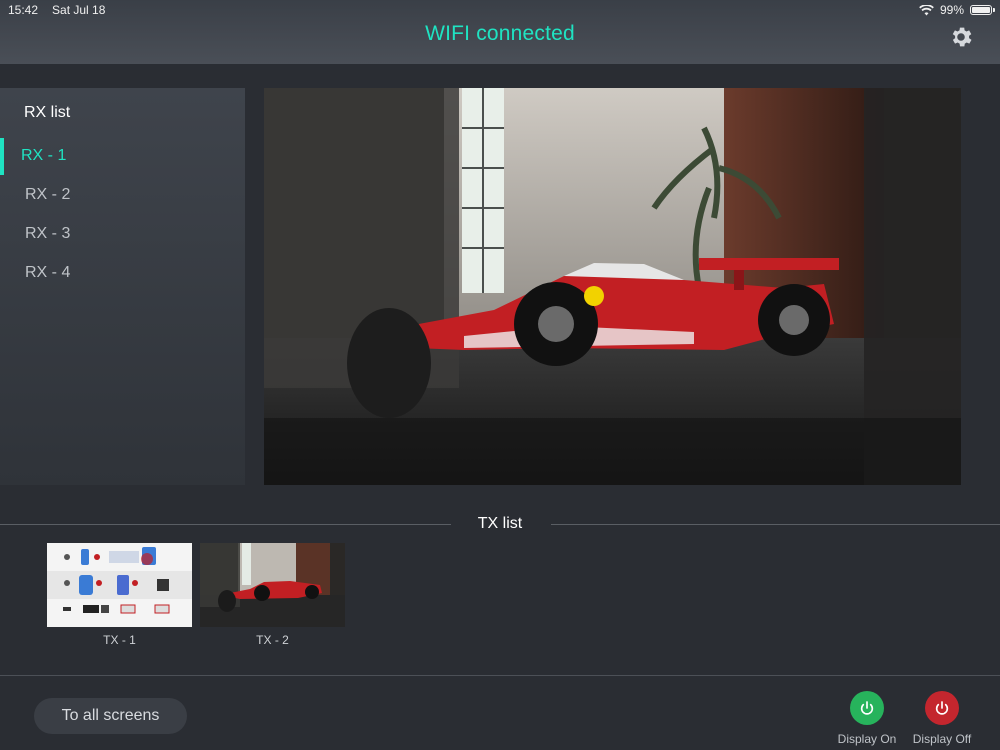 This screenshot has height=750, width=1000. I want to click on rx-item-2: RX - 2, so click(122, 195).